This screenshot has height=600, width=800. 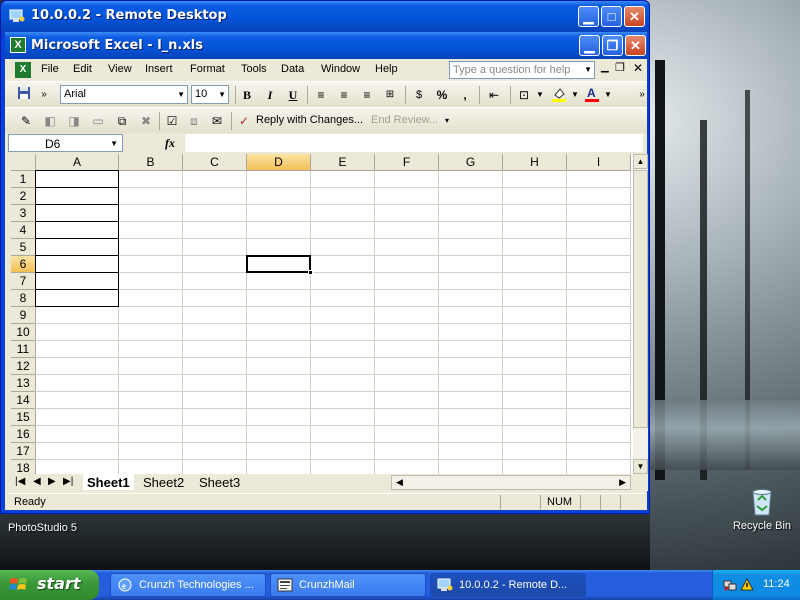 I want to click on doc-restore-icon: ❐, so click(x=620, y=67).